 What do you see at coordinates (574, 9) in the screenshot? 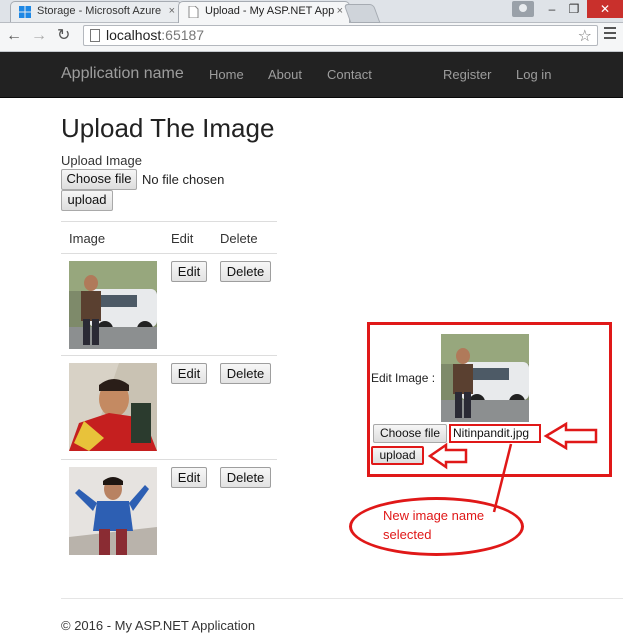
I see `window-maximize-button: ❐` at bounding box center [574, 9].